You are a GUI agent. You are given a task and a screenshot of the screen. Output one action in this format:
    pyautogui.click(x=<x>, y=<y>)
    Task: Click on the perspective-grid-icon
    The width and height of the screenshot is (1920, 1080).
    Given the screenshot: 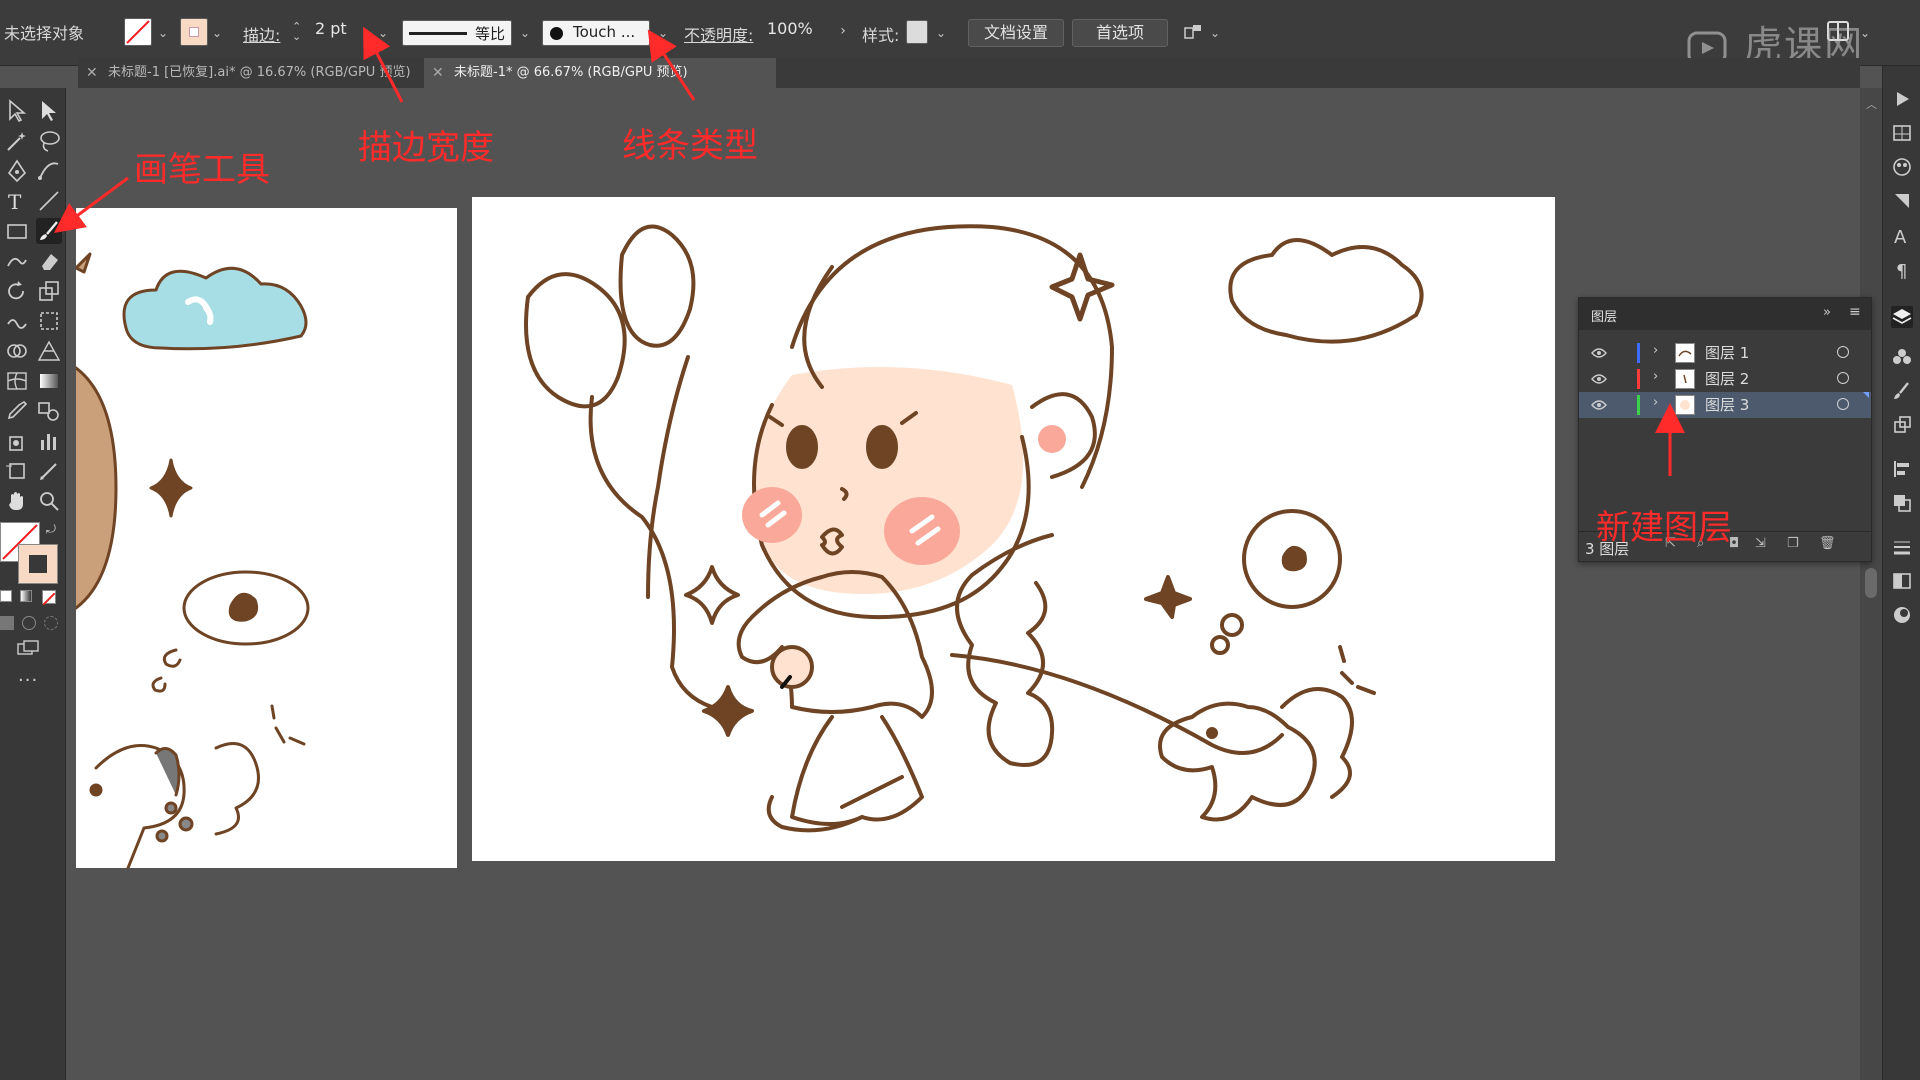 What is the action you would take?
    pyautogui.click(x=49, y=351)
    